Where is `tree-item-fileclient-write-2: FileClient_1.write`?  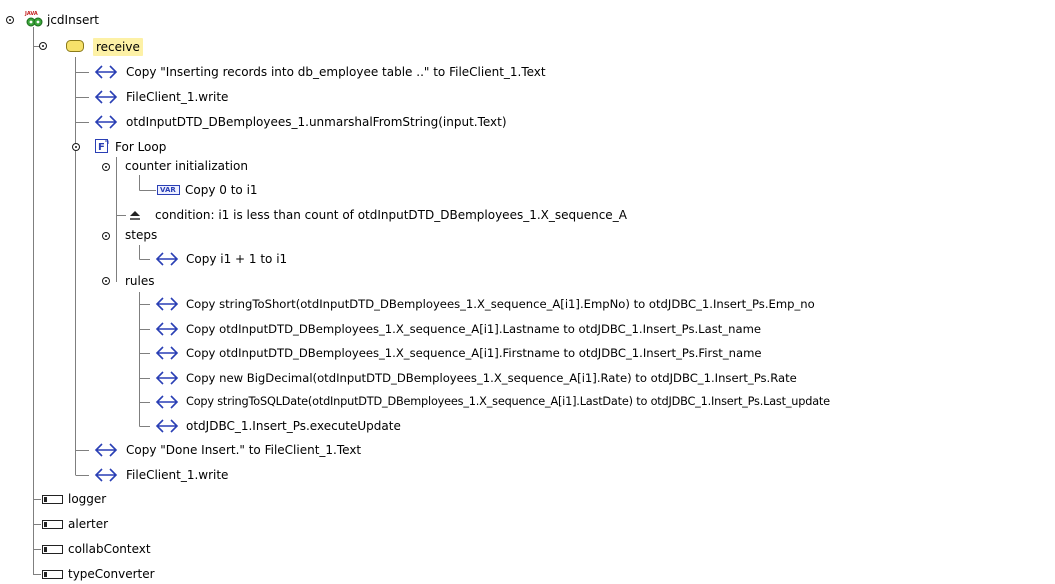
tree-item-fileclient-write-2: FileClient_1.write is located at coordinates (177, 475).